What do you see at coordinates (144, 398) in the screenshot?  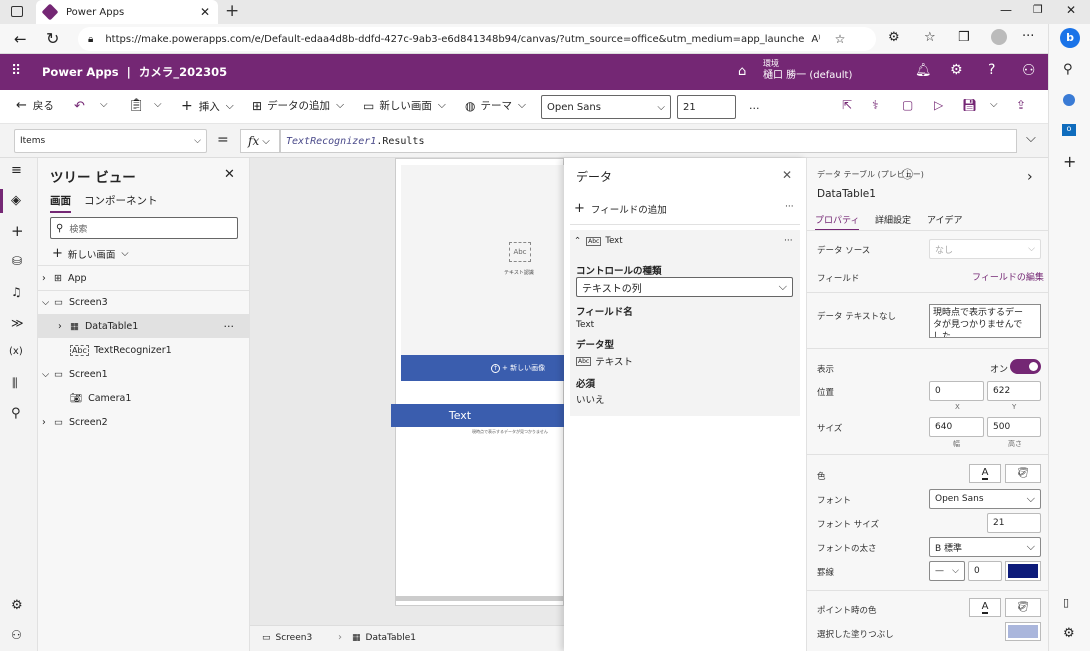 I see `tree-item-camera1: 📷︎ Camera1` at bounding box center [144, 398].